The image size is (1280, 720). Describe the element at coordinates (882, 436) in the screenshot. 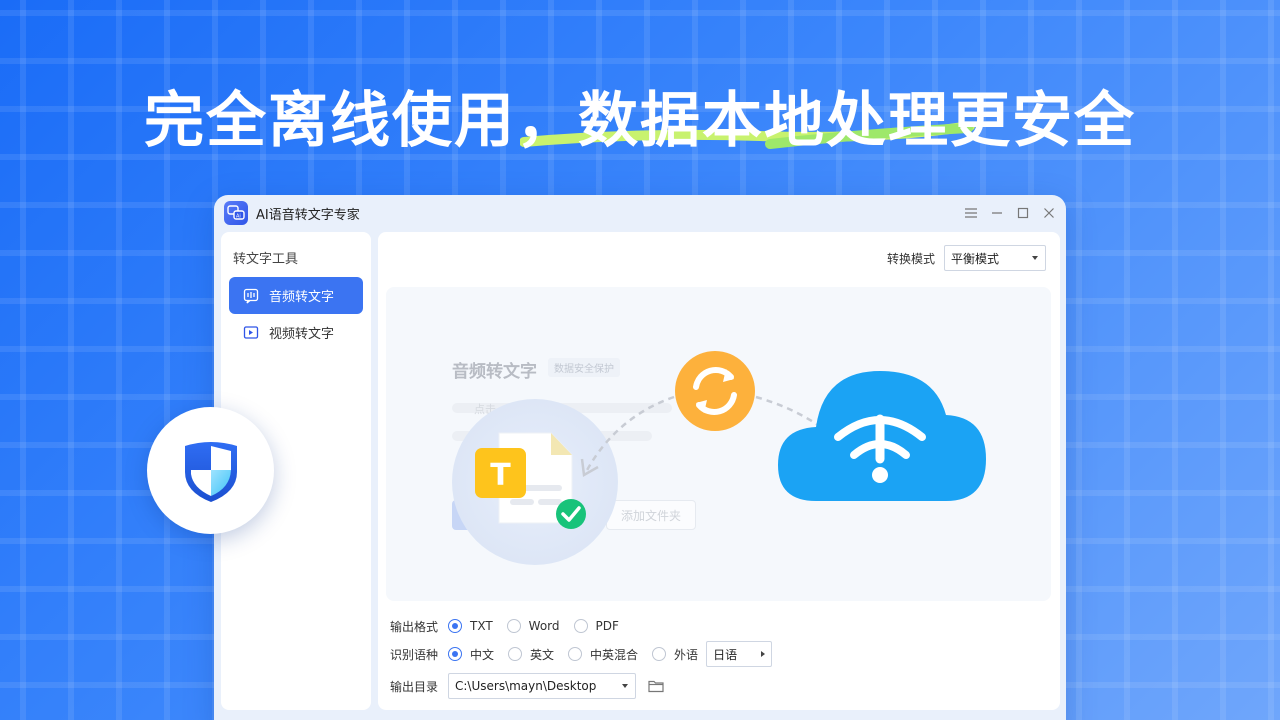

I see `offline-cloud-icon` at that location.